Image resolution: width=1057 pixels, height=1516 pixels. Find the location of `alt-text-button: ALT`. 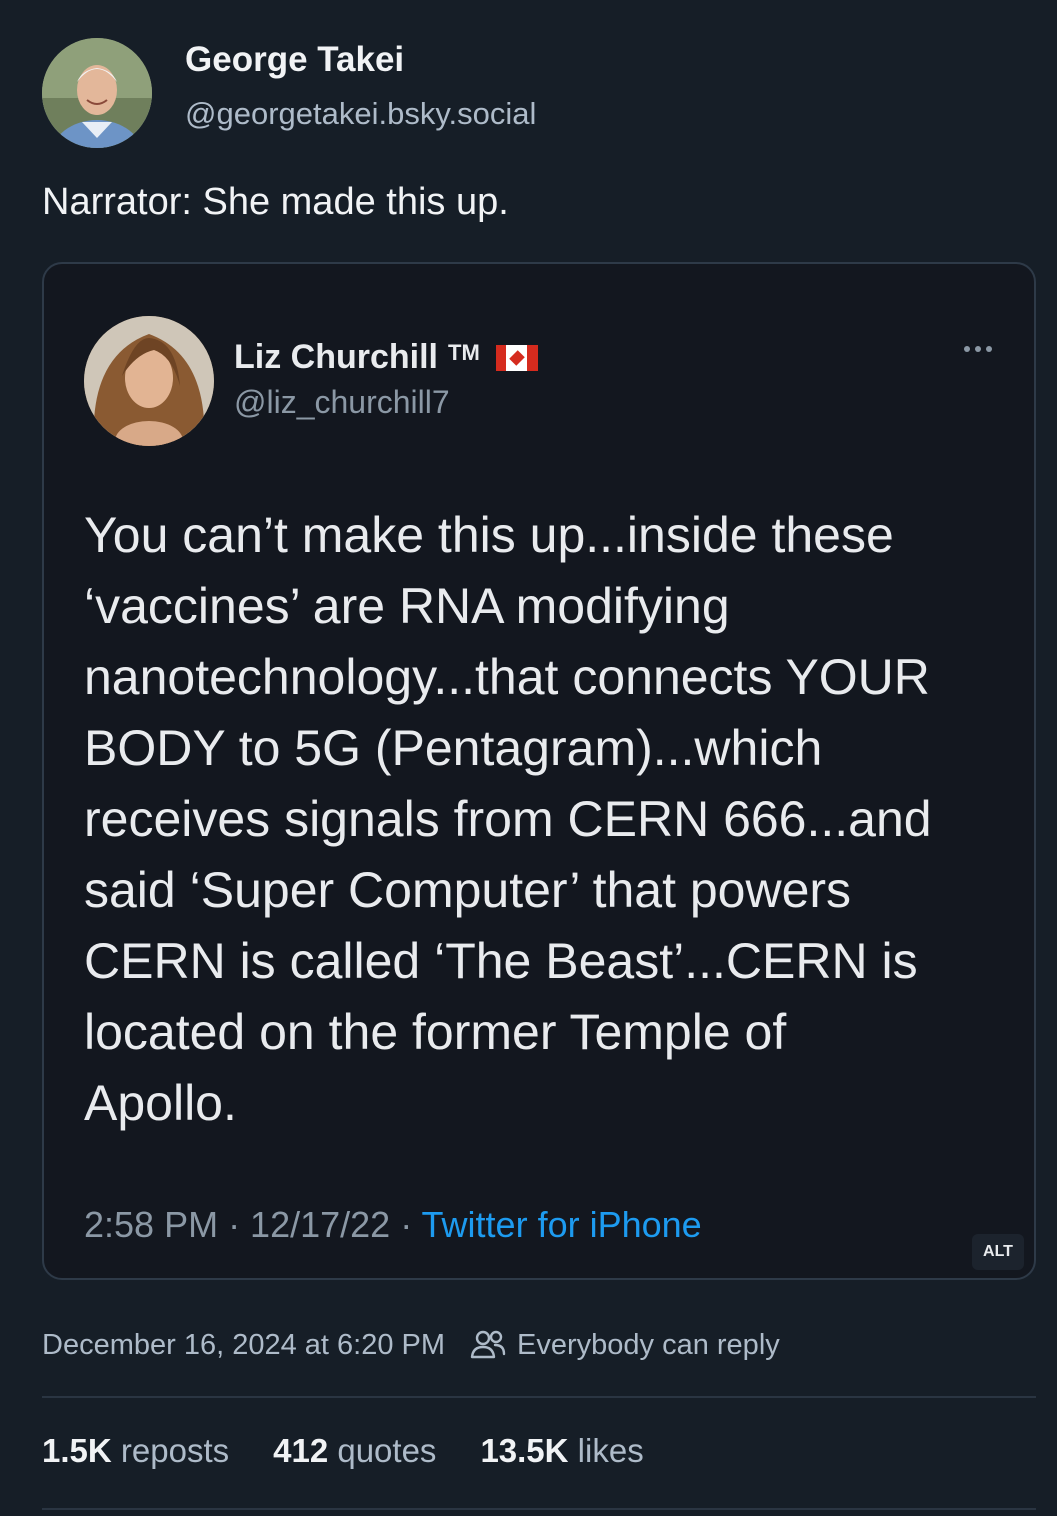

alt-text-button: ALT is located at coordinates (998, 1252).